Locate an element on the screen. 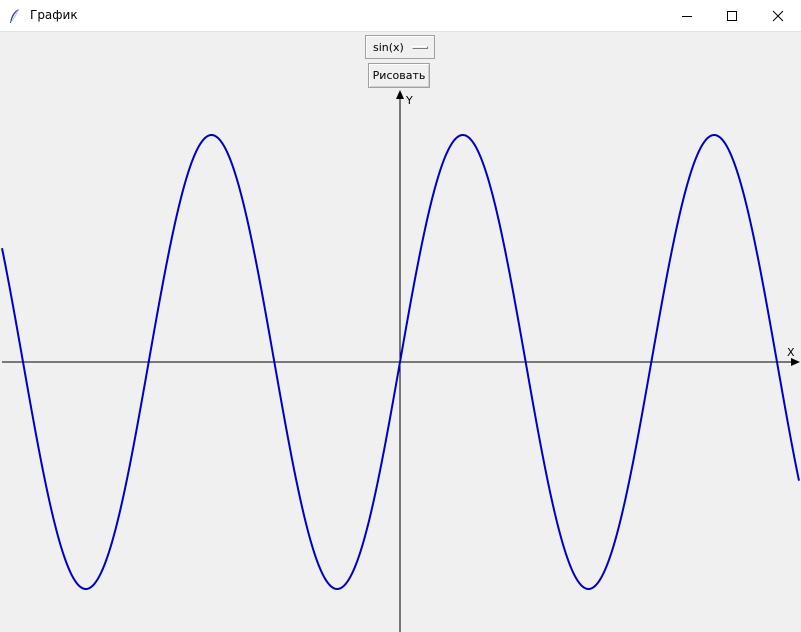 This screenshot has height=632, width=801. maximize-icon is located at coordinates (732, 15).